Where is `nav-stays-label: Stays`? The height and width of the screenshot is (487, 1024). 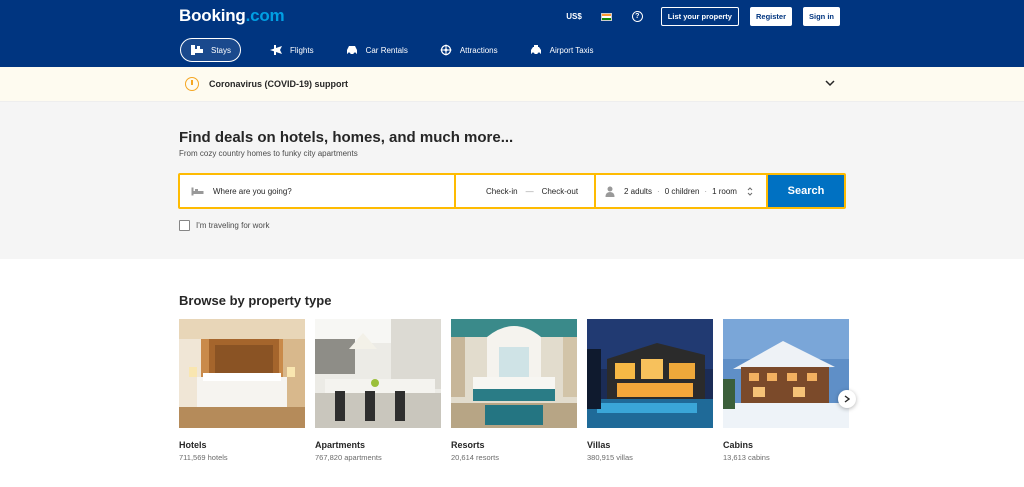 nav-stays-label: Stays is located at coordinates (221, 50).